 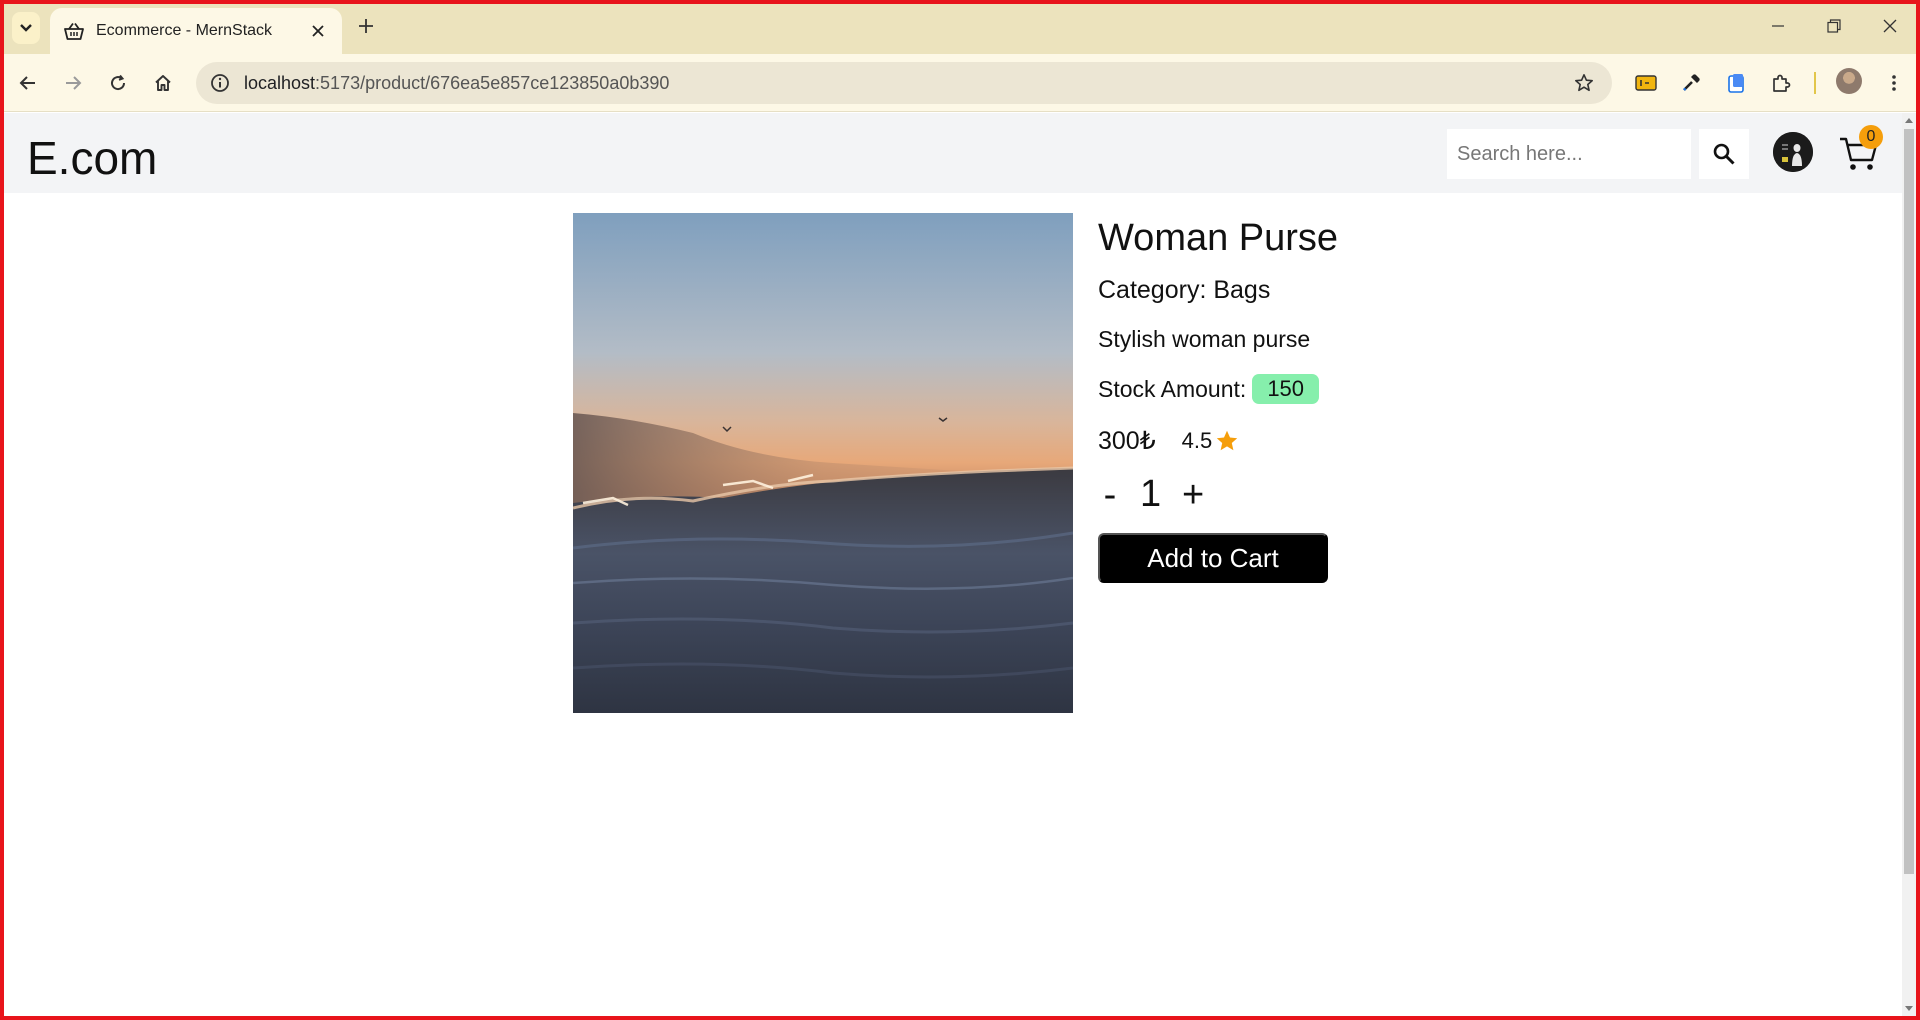 I want to click on stock-badge: 150, so click(x=1286, y=389).